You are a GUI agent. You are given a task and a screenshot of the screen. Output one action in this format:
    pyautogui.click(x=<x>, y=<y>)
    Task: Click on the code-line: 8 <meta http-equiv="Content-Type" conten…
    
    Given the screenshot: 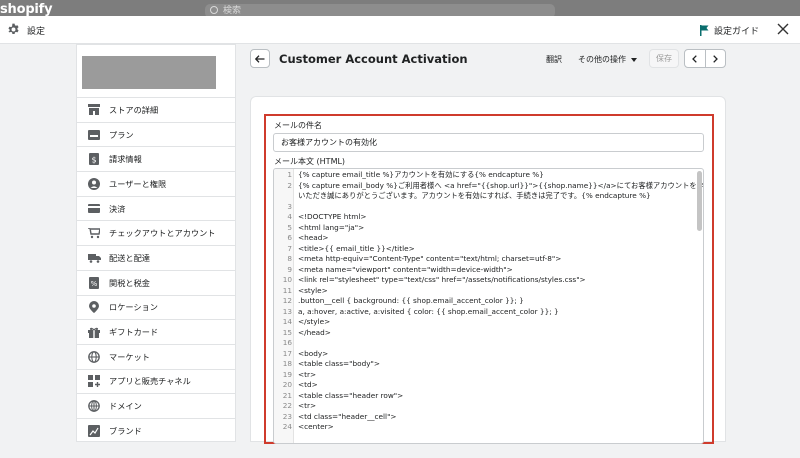 What is the action you would take?
    pyautogui.click(x=484, y=259)
    